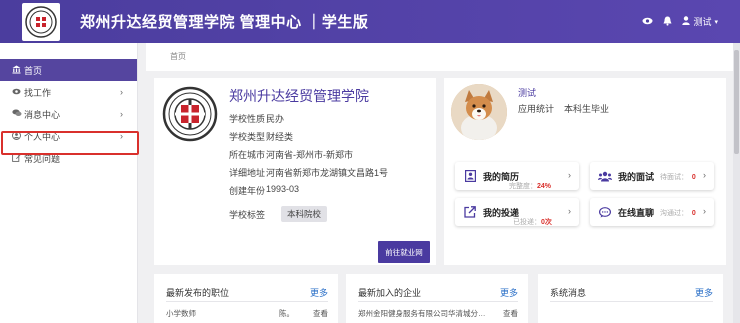  I want to click on user-menu: 测试 ▾, so click(700, 21).